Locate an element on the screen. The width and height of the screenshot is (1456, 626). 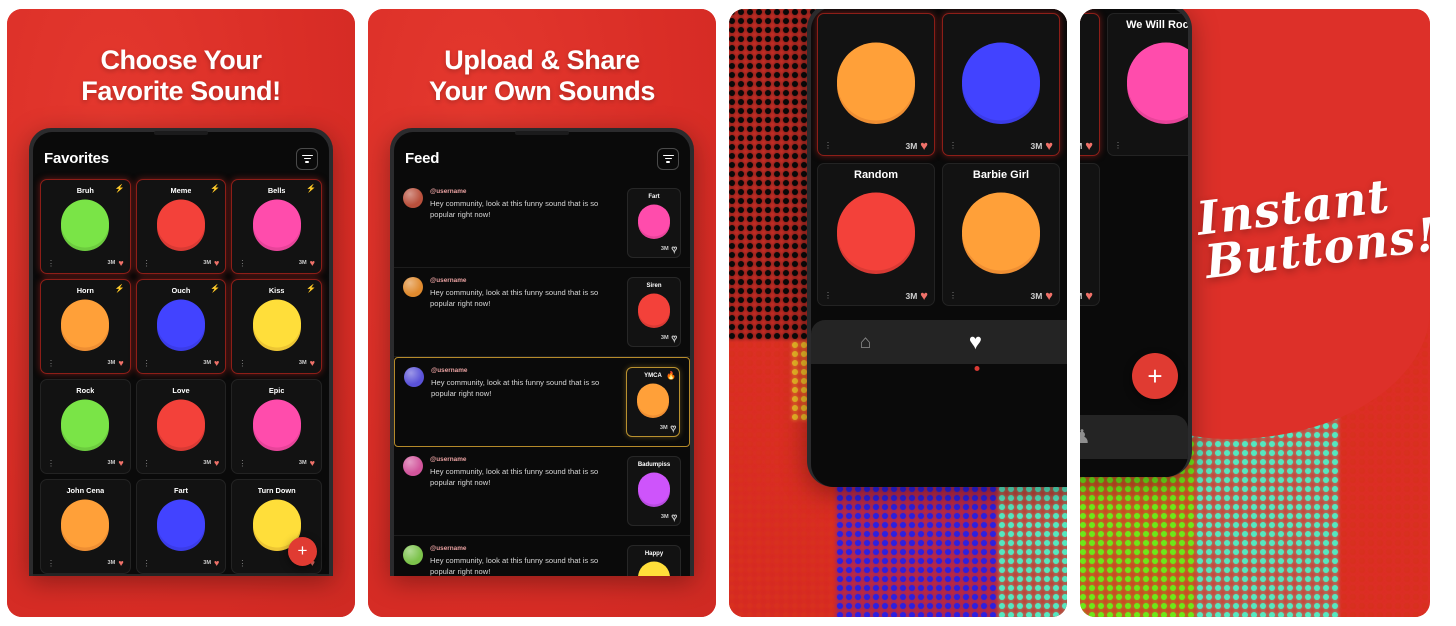
sound-card: YMCA 🔥 3M ♥ is located at coordinates (653, 401).